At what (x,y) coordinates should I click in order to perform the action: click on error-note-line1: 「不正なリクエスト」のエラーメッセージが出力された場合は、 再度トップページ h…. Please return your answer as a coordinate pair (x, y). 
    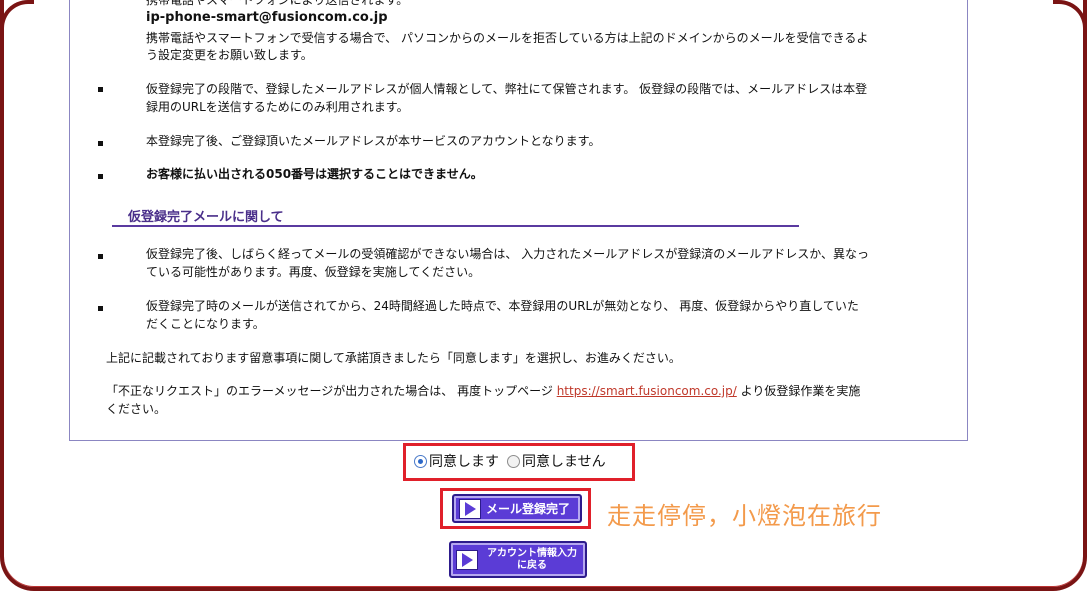
    Looking at the image, I should click on (483, 391).